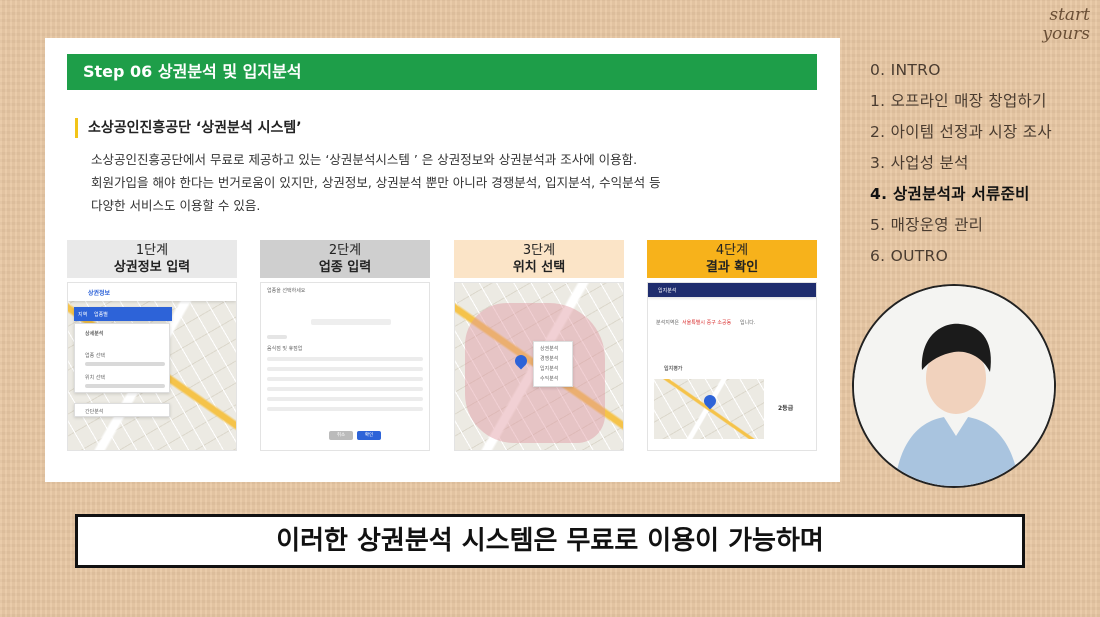  I want to click on presenter-illustration, so click(954, 386).